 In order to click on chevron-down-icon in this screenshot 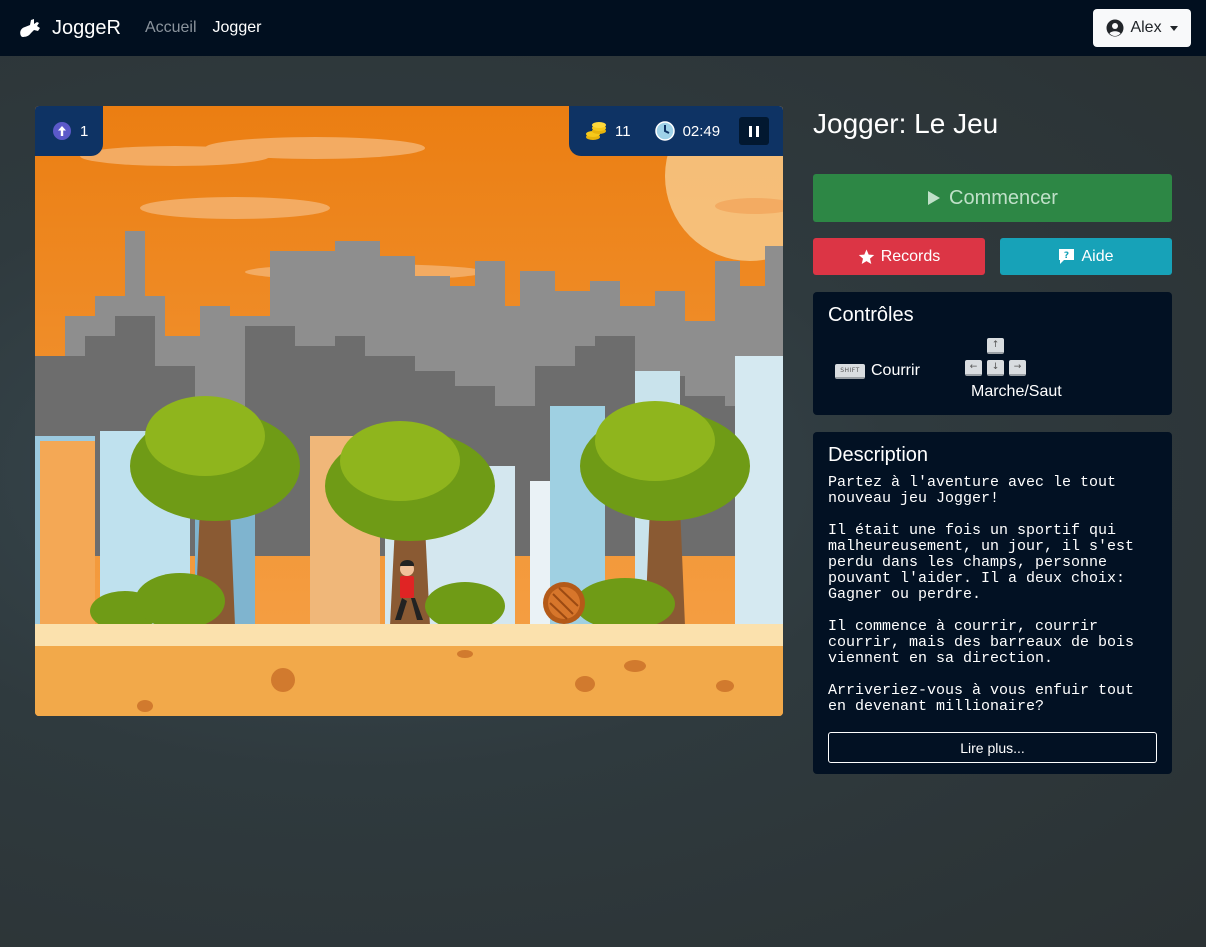, I will do `click(1173, 28)`.